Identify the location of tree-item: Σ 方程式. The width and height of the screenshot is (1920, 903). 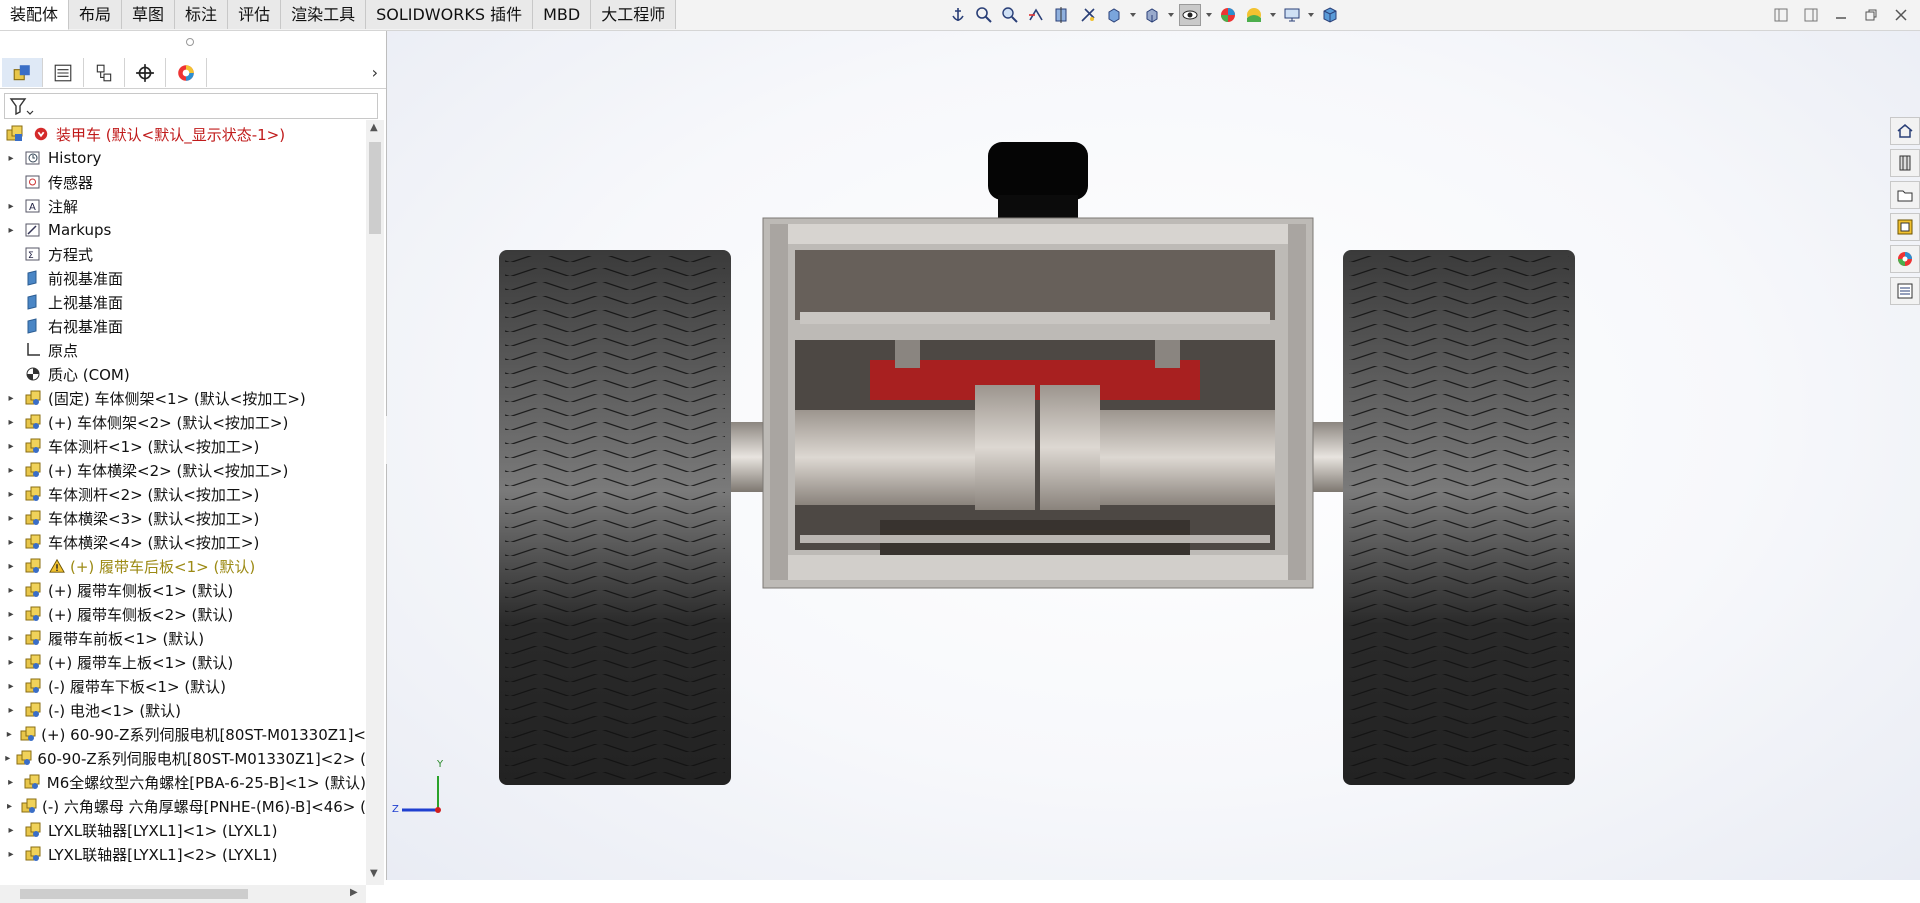
(183, 254).